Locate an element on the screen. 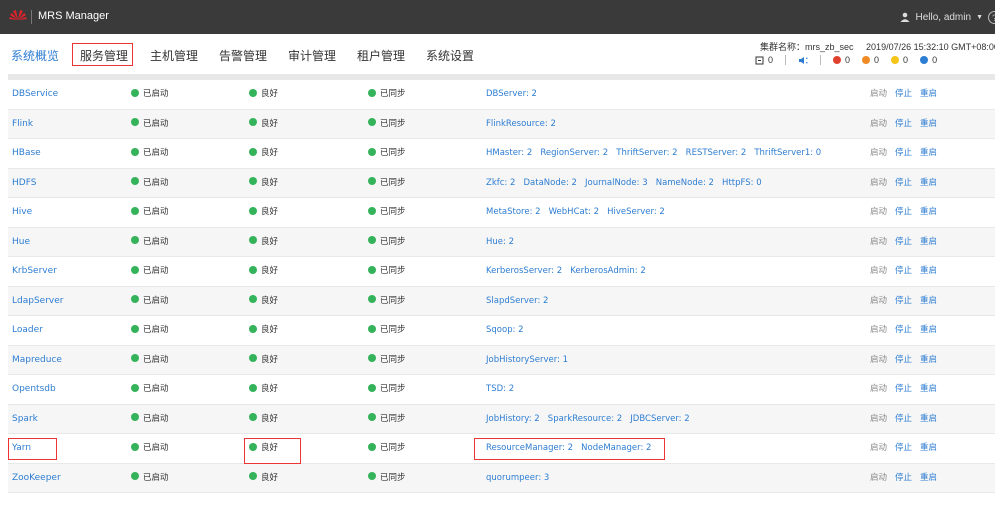  service-name-link: Hive is located at coordinates (22, 212).